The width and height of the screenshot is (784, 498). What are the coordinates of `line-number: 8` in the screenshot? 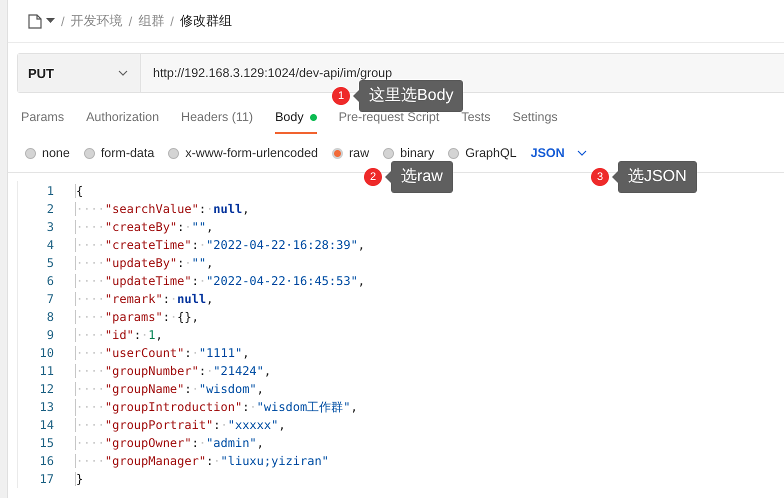 It's located at (50, 317).